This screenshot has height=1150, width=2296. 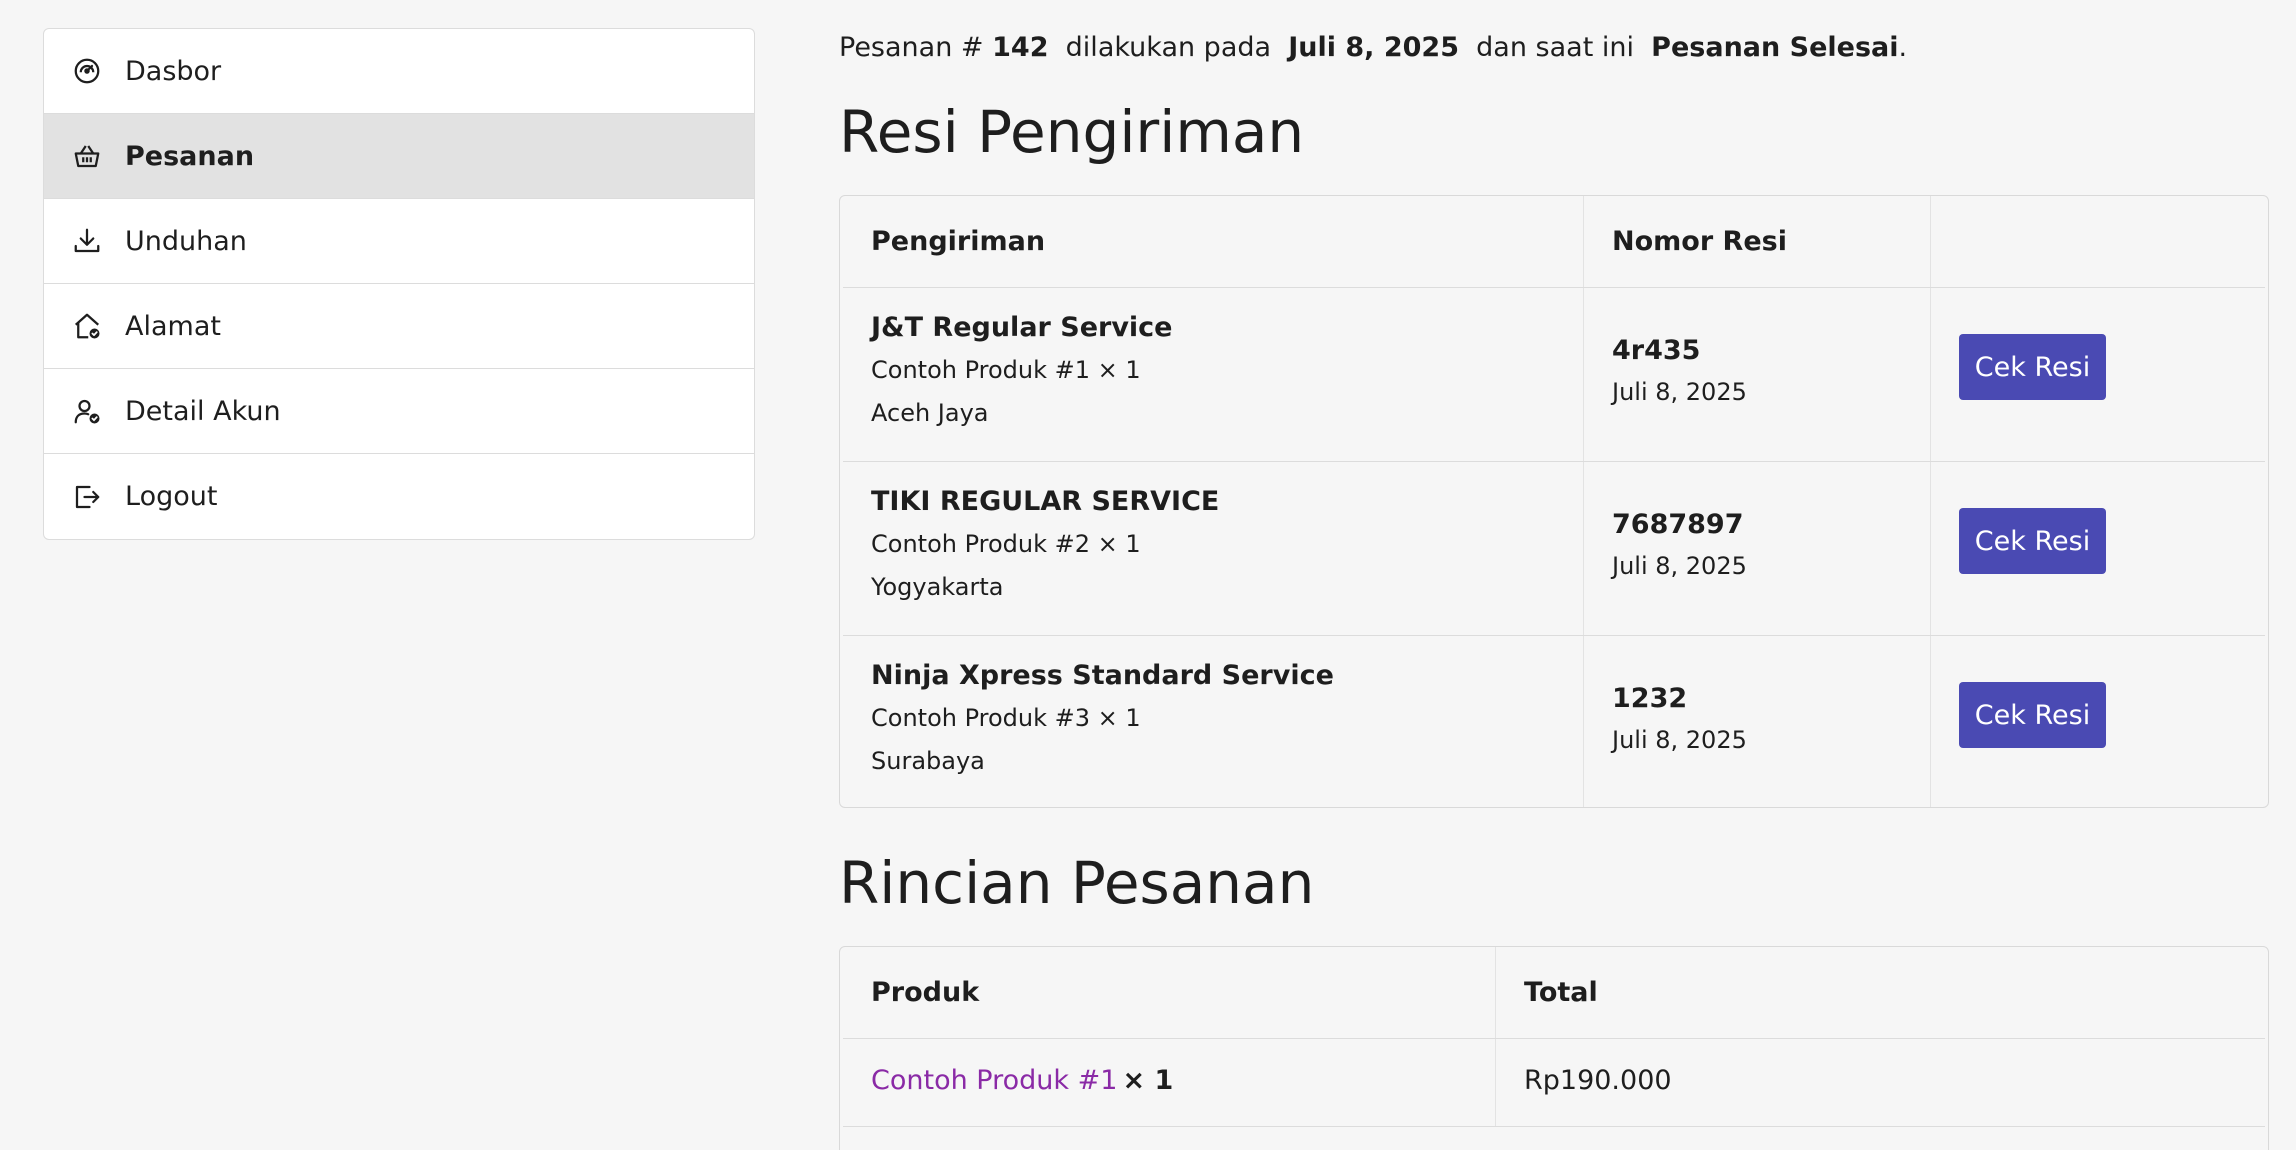 What do you see at coordinates (1656, 350) in the screenshot?
I see `tracking-number: 4r435` at bounding box center [1656, 350].